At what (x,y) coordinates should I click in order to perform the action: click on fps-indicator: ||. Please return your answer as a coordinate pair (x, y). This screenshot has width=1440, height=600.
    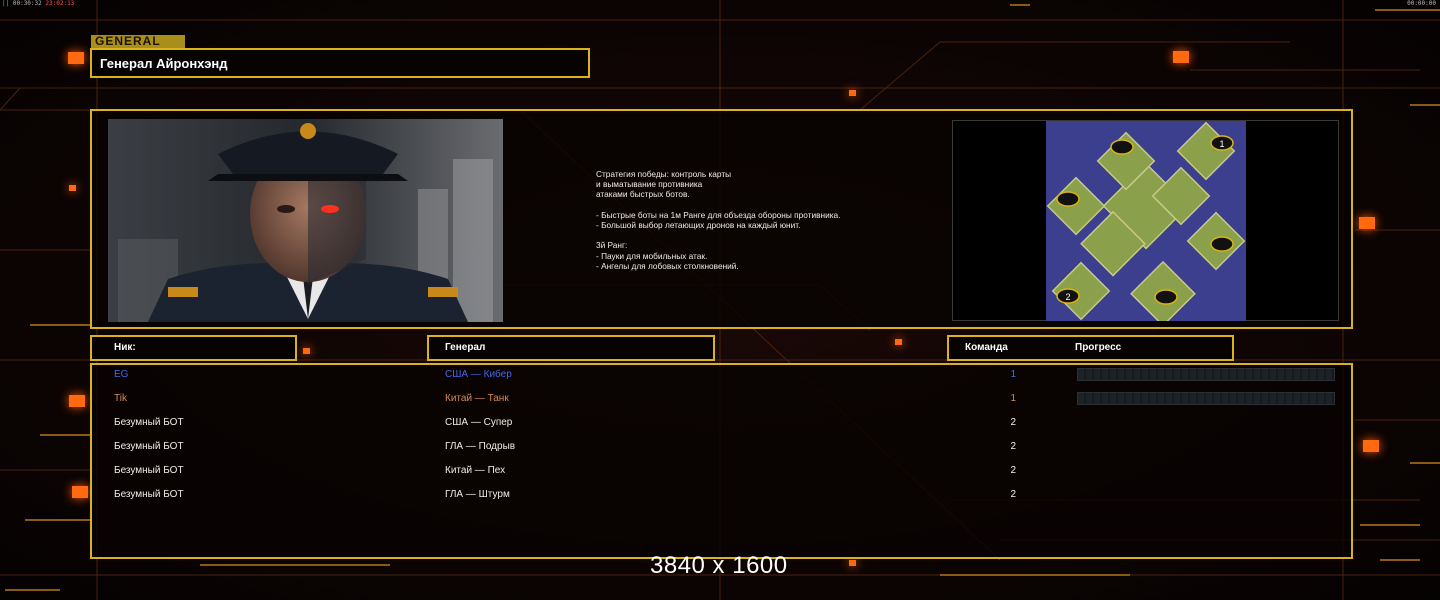
    Looking at the image, I should click on (6, 3).